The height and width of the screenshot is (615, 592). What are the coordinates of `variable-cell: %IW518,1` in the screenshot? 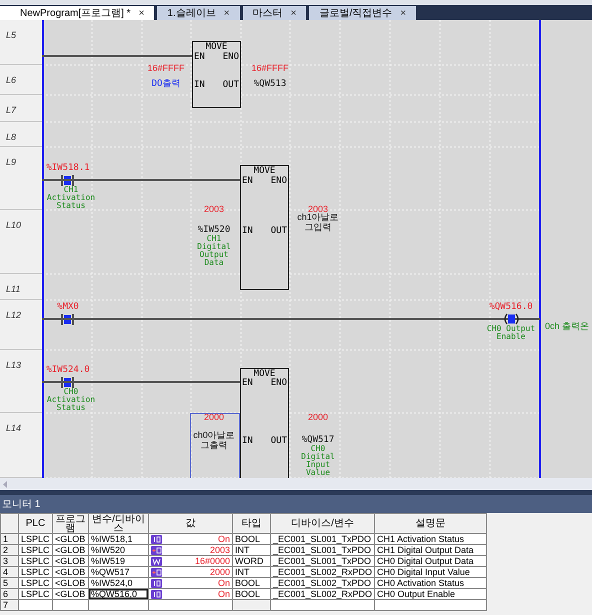 It's located at (118, 539).